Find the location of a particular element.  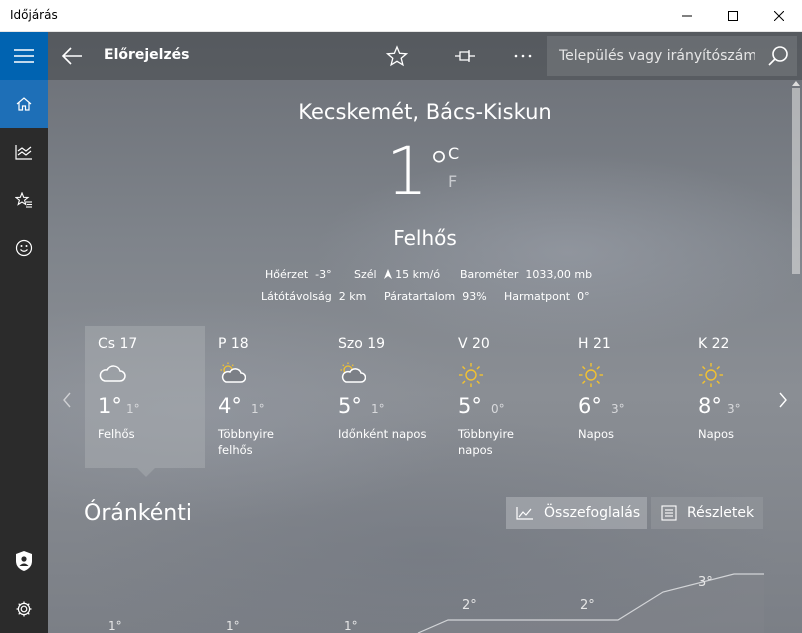

app-bar: Előrejelzés is located at coordinates (425, 56).